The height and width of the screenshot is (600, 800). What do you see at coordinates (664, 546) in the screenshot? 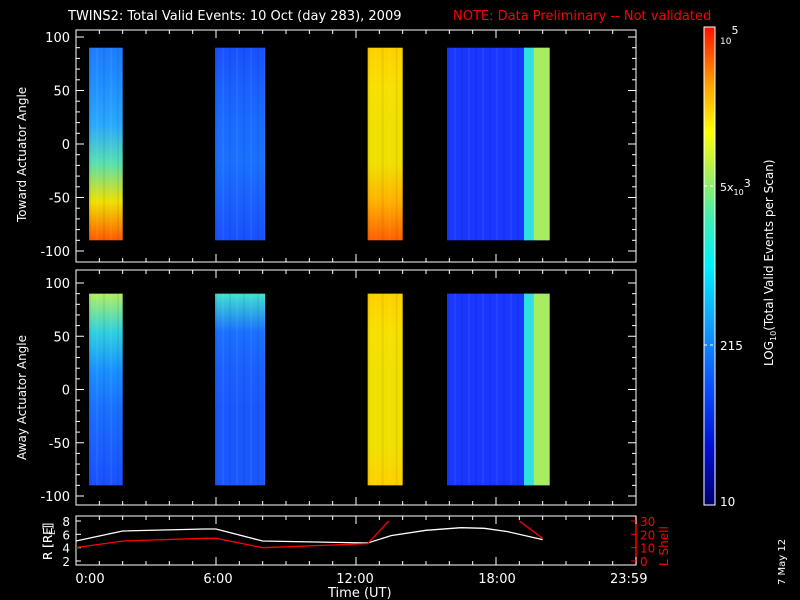
I see `l-shell-axis-label: L Shell` at bounding box center [664, 546].